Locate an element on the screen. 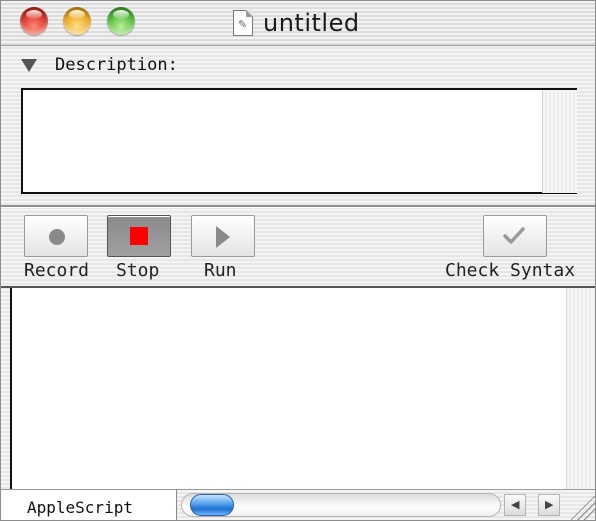 The height and width of the screenshot is (521, 596). record-dot-icon is located at coordinates (57, 237).